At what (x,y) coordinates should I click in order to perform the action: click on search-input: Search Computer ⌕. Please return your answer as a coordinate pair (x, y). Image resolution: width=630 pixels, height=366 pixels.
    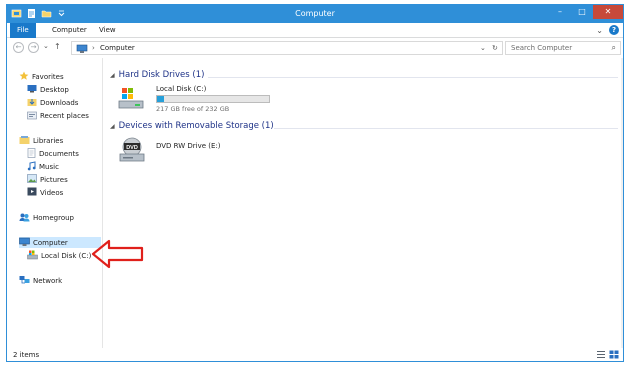
    Looking at the image, I should click on (563, 48).